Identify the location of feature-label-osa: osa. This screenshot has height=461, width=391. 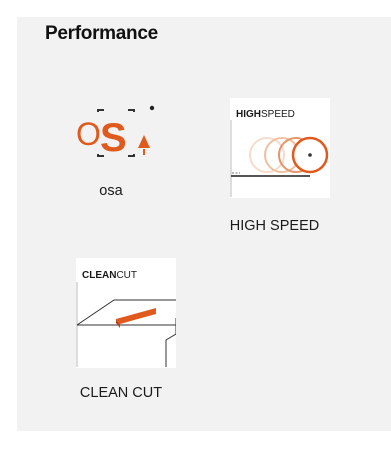
(111, 191).